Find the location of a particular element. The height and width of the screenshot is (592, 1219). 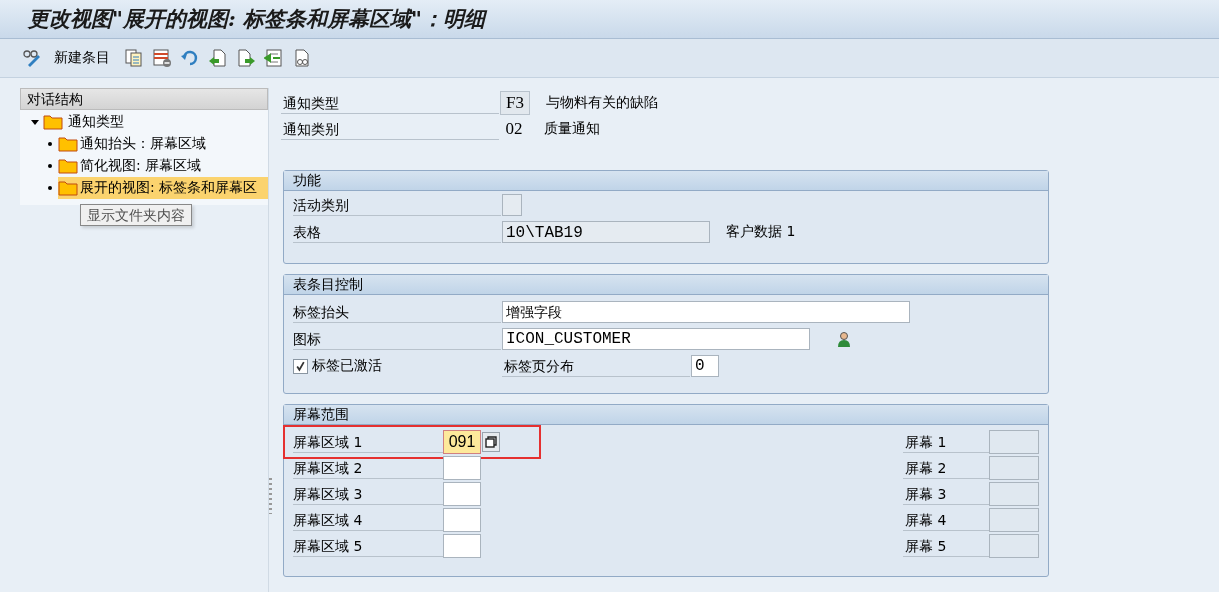

field-label: 标签抬头 is located at coordinates (397, 312).